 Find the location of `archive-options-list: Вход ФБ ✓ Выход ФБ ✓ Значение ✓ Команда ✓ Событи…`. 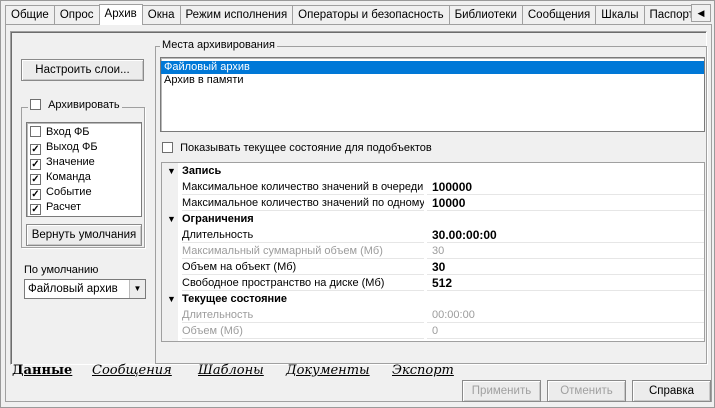

archive-options-list: Вход ФБ ✓ Выход ФБ ✓ Значение ✓ Команда ✓ Событи… is located at coordinates (84, 169).